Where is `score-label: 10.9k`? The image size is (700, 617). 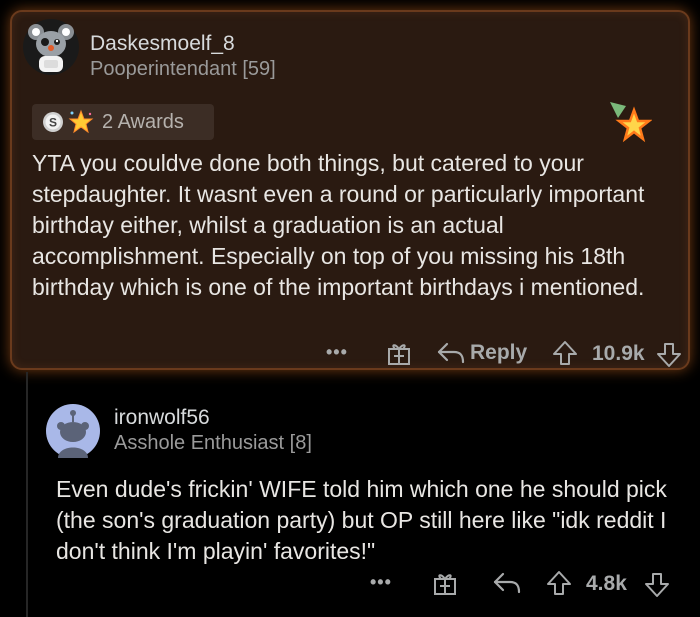
score-label: 10.9k is located at coordinates (618, 353).